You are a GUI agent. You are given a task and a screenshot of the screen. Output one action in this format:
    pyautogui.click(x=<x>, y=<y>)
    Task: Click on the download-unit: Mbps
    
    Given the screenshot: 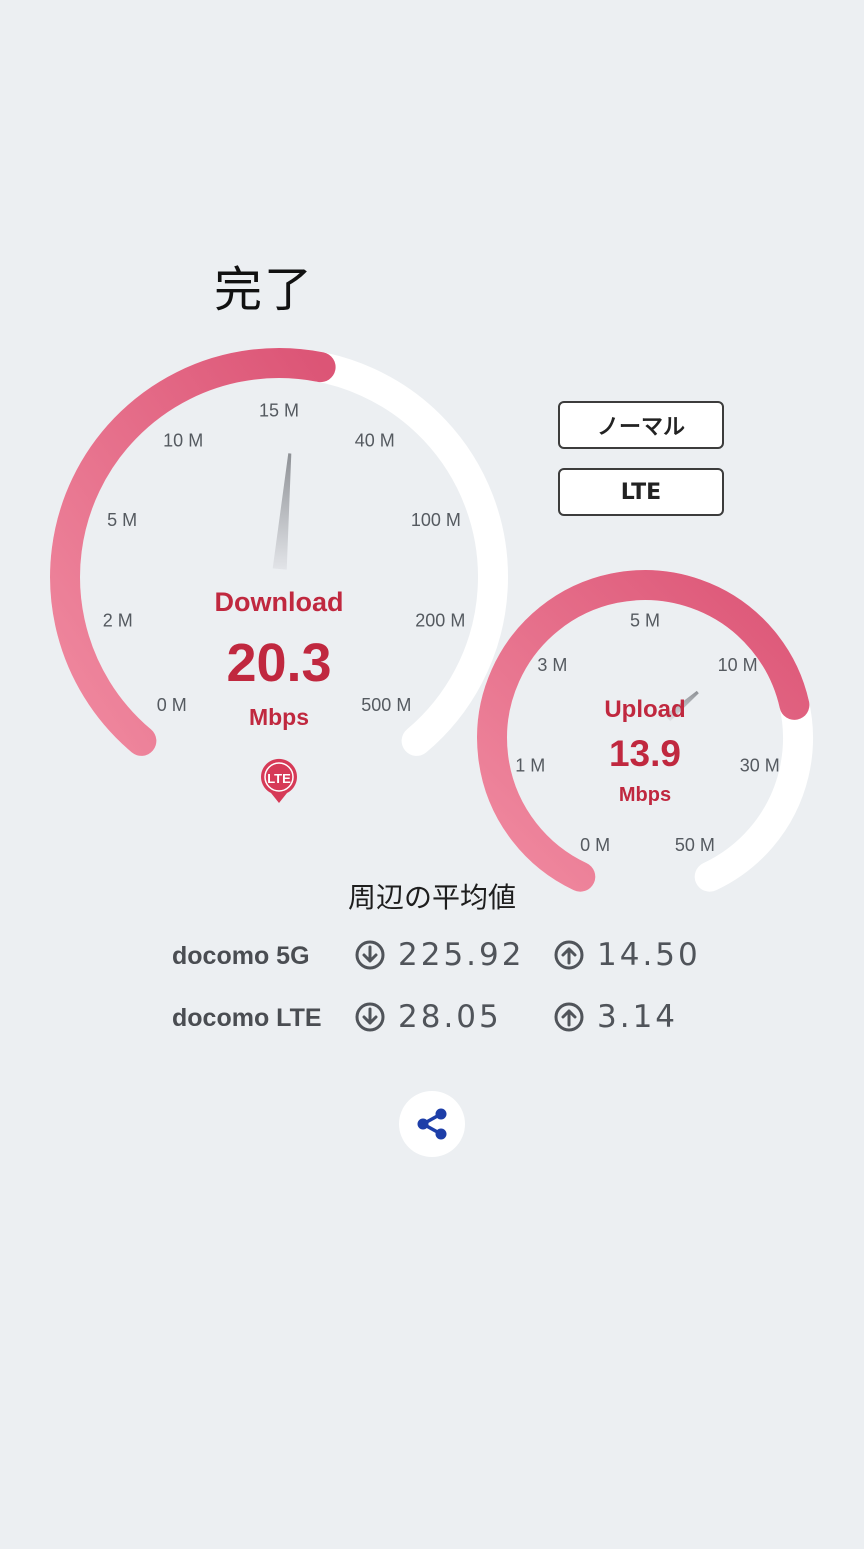 What is the action you would take?
    pyautogui.click(x=279, y=717)
    